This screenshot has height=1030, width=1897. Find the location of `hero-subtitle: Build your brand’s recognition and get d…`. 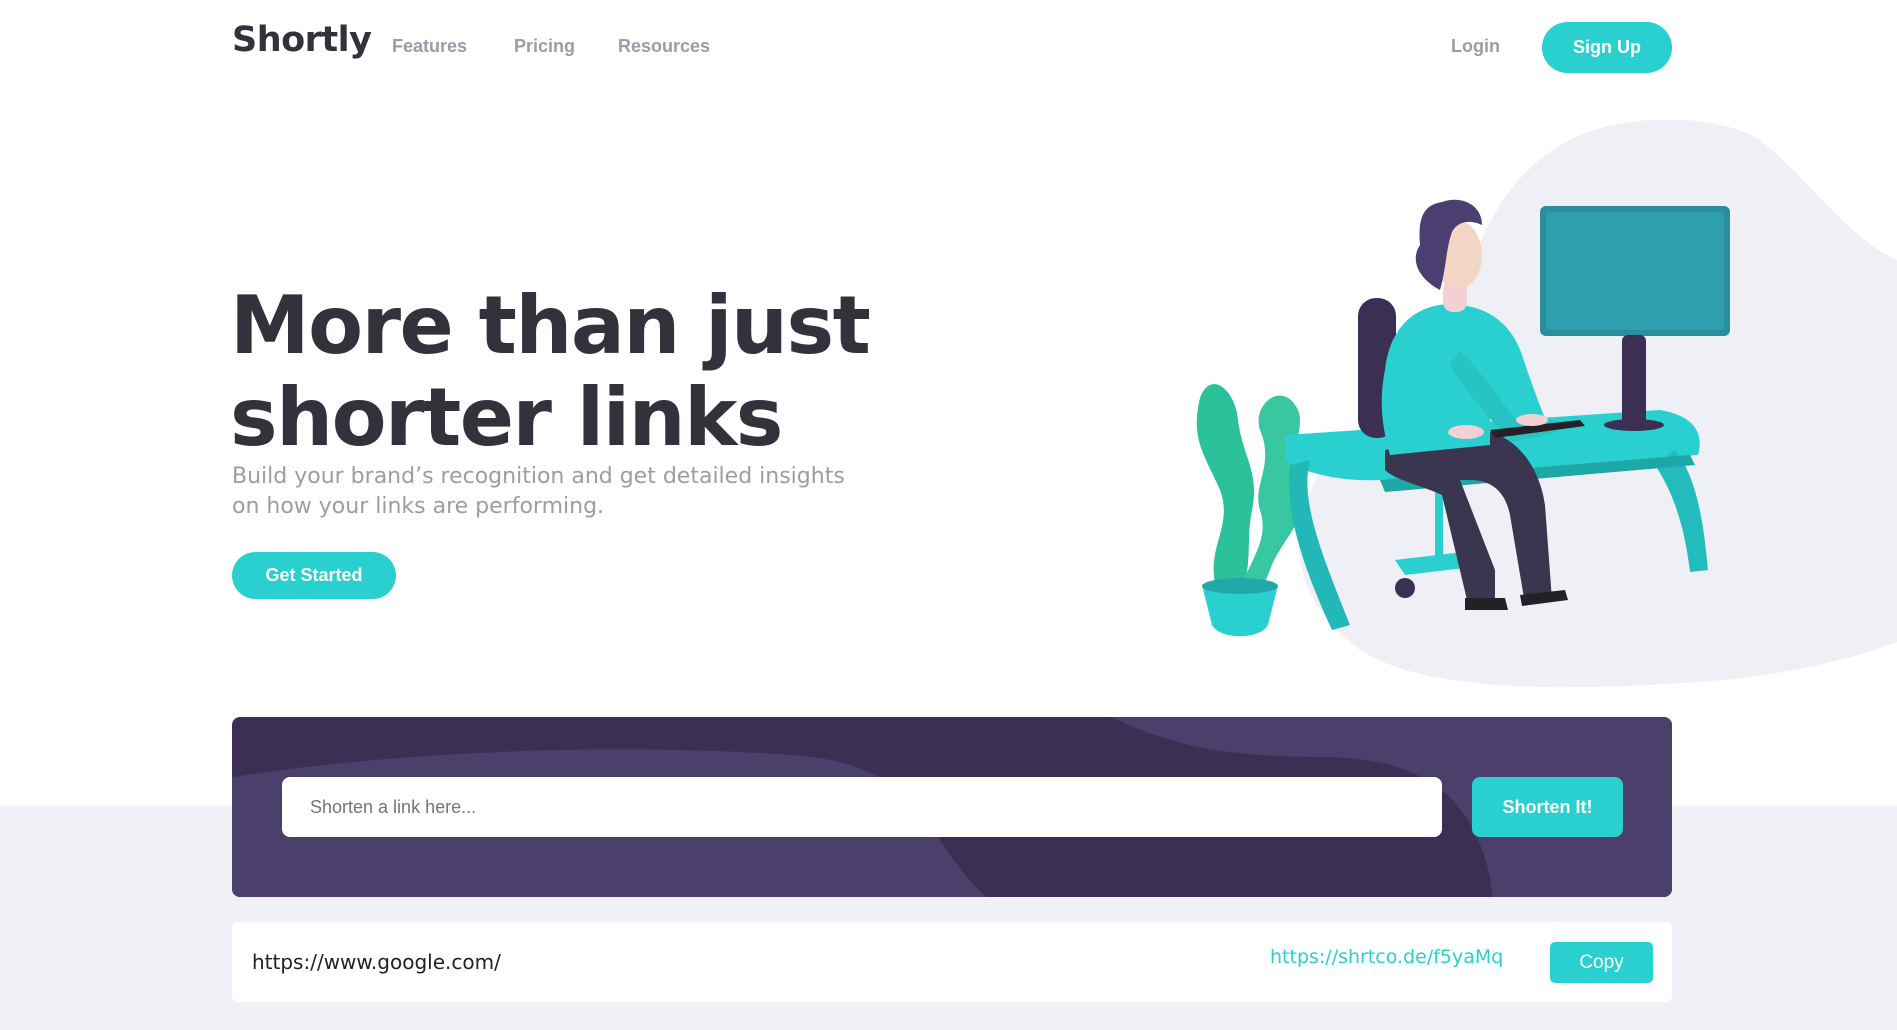

hero-subtitle: Build your brand’s recognition and get d… is located at coordinates (552, 492).